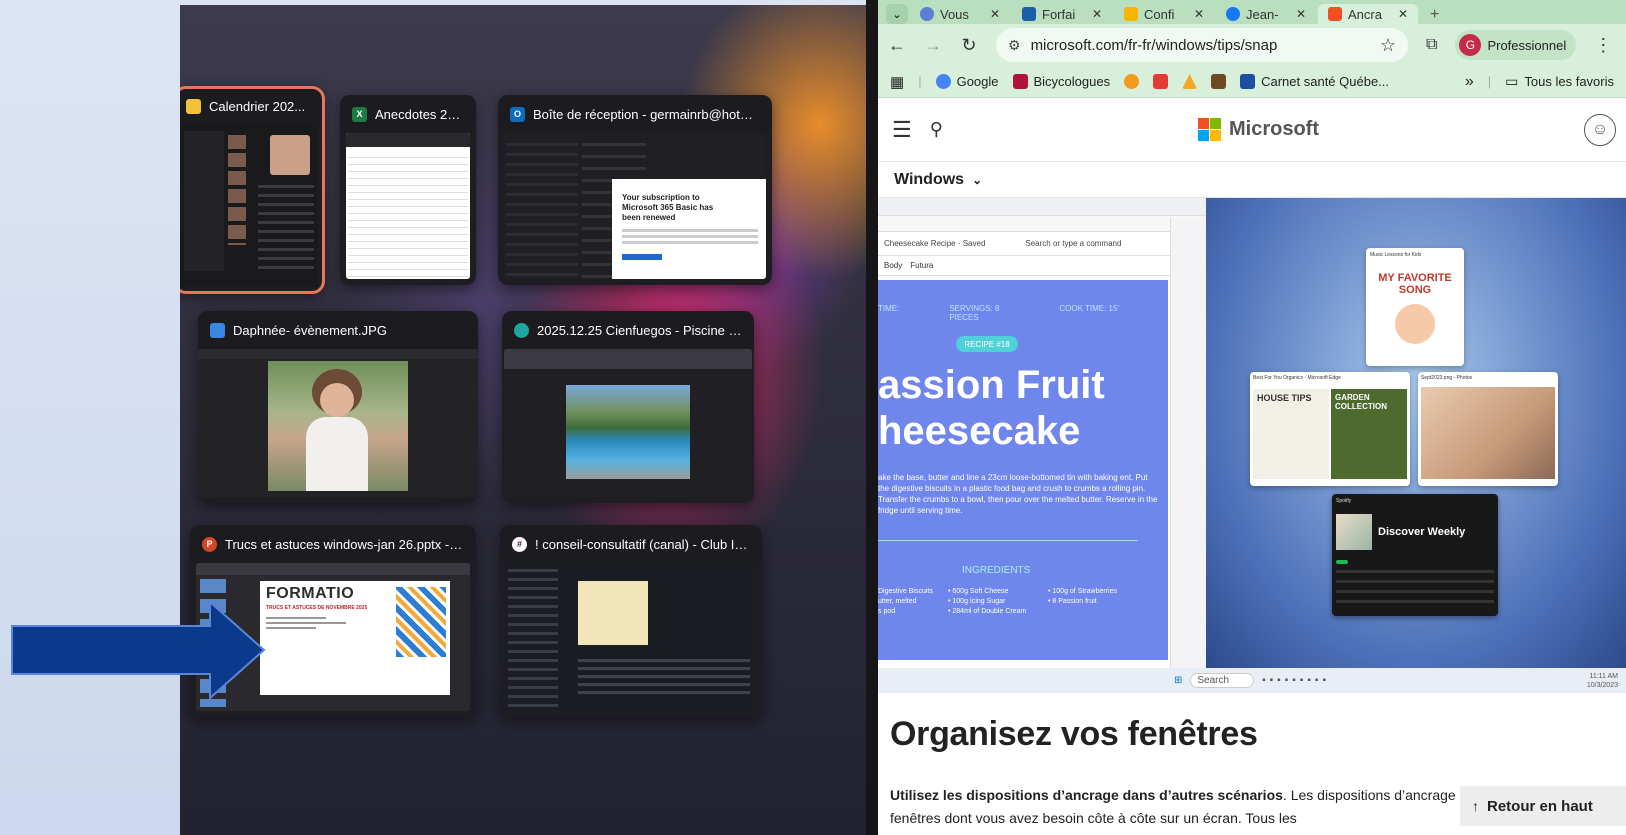  What do you see at coordinates (1512, 81) in the screenshot?
I see `folder-icon: ▭` at bounding box center [1512, 81].